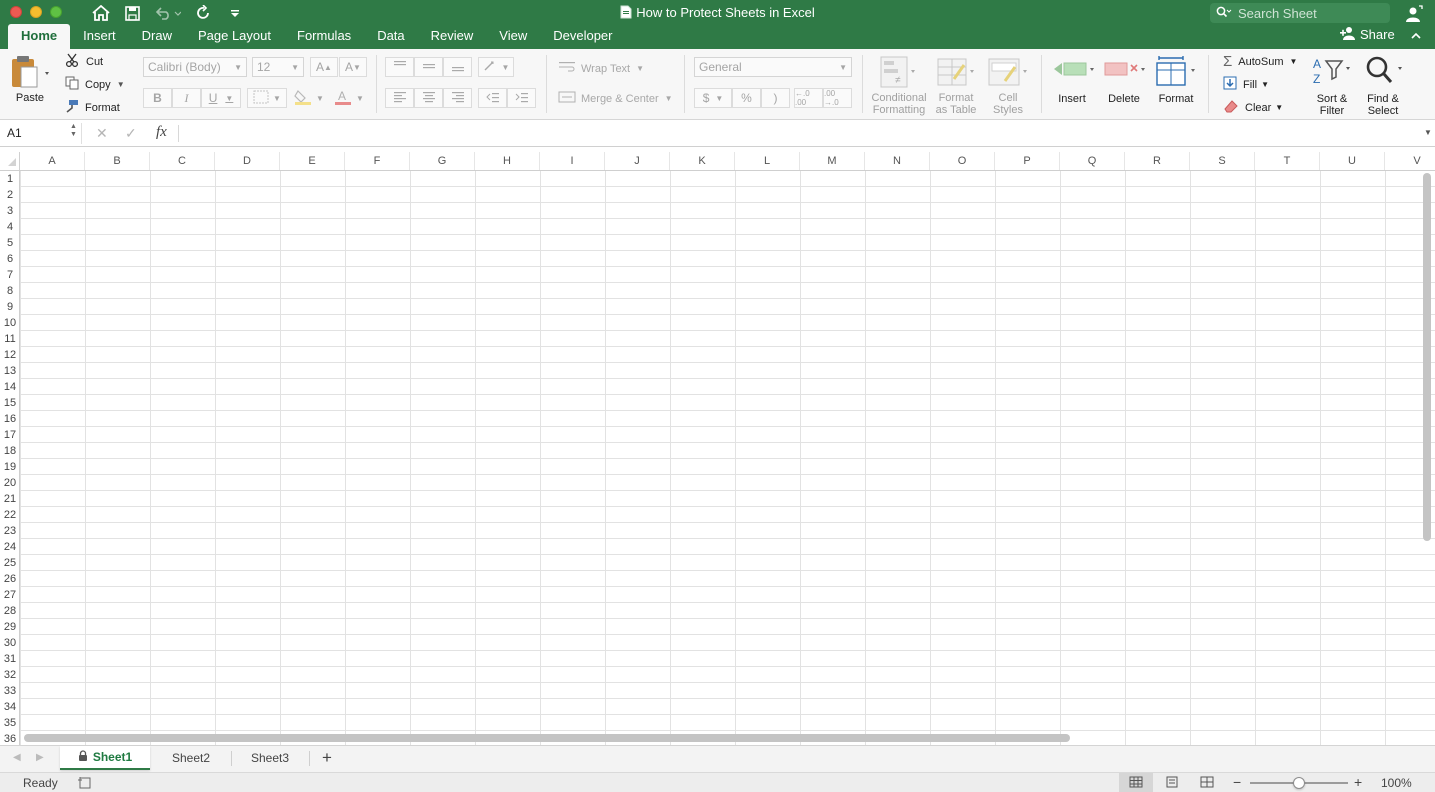 This screenshot has width=1435, height=792. I want to click on row-header-8: 8, so click(10, 291).